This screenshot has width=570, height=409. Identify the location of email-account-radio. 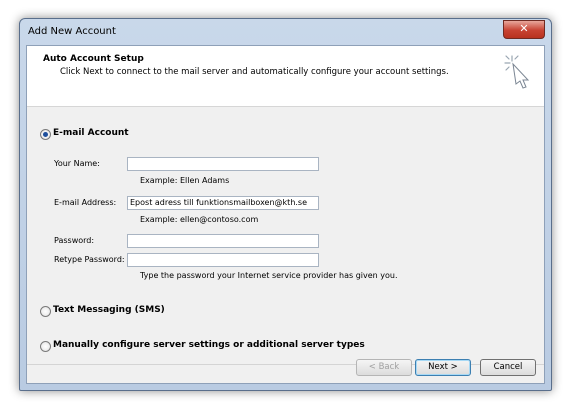
(45, 134).